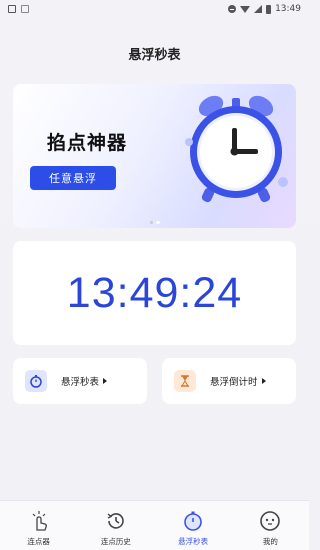 The width and height of the screenshot is (320, 550). What do you see at coordinates (193, 541) in the screenshot?
I see `nav-label: 悬浮秒表` at bounding box center [193, 541].